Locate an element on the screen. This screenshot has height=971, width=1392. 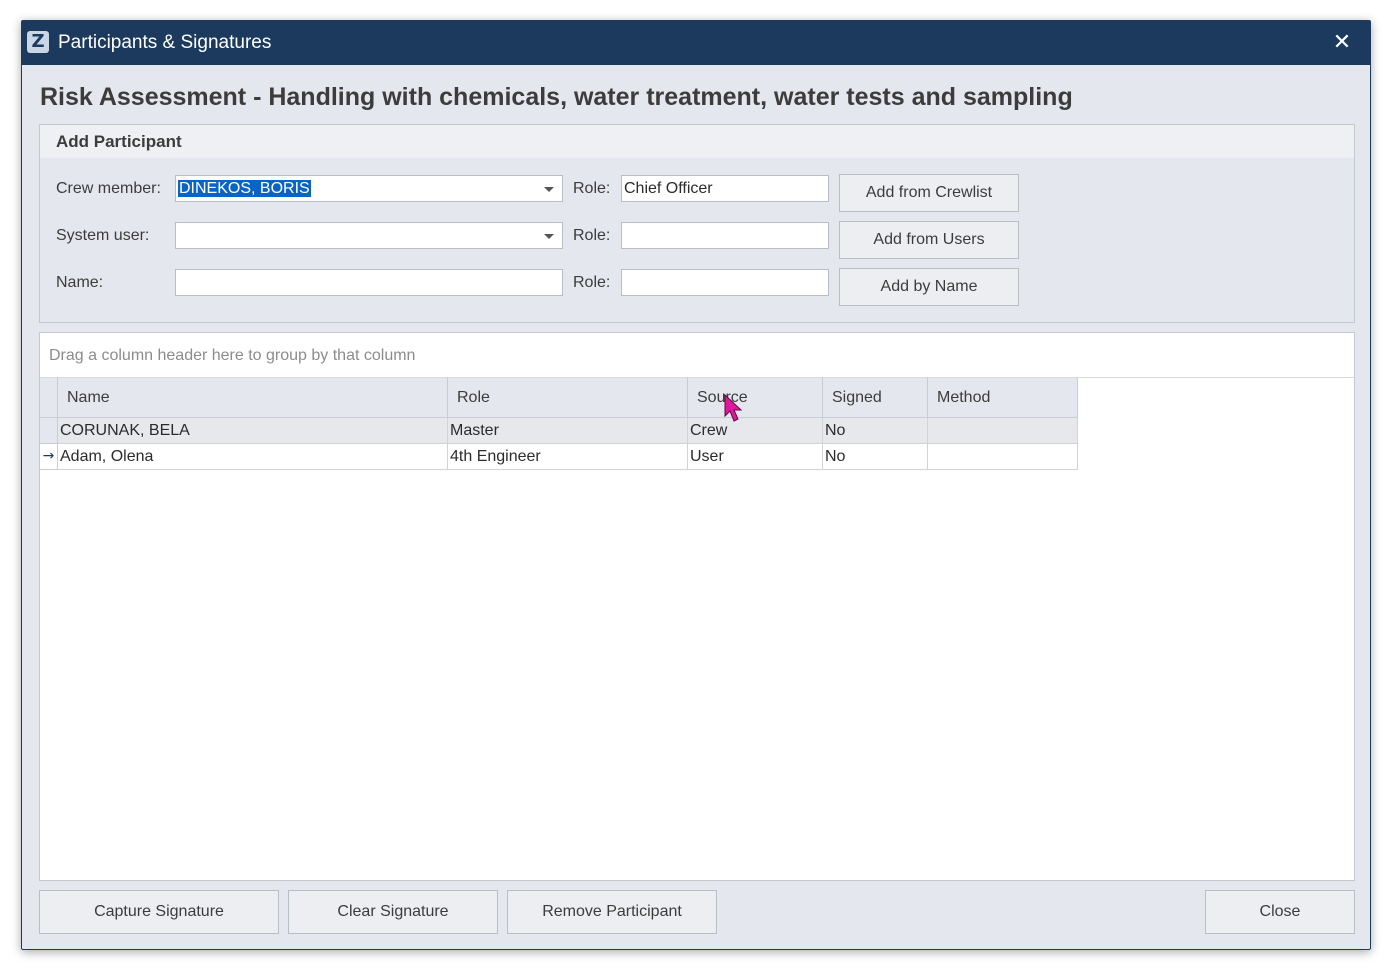
system-user-label: System user: is located at coordinates (103, 235).